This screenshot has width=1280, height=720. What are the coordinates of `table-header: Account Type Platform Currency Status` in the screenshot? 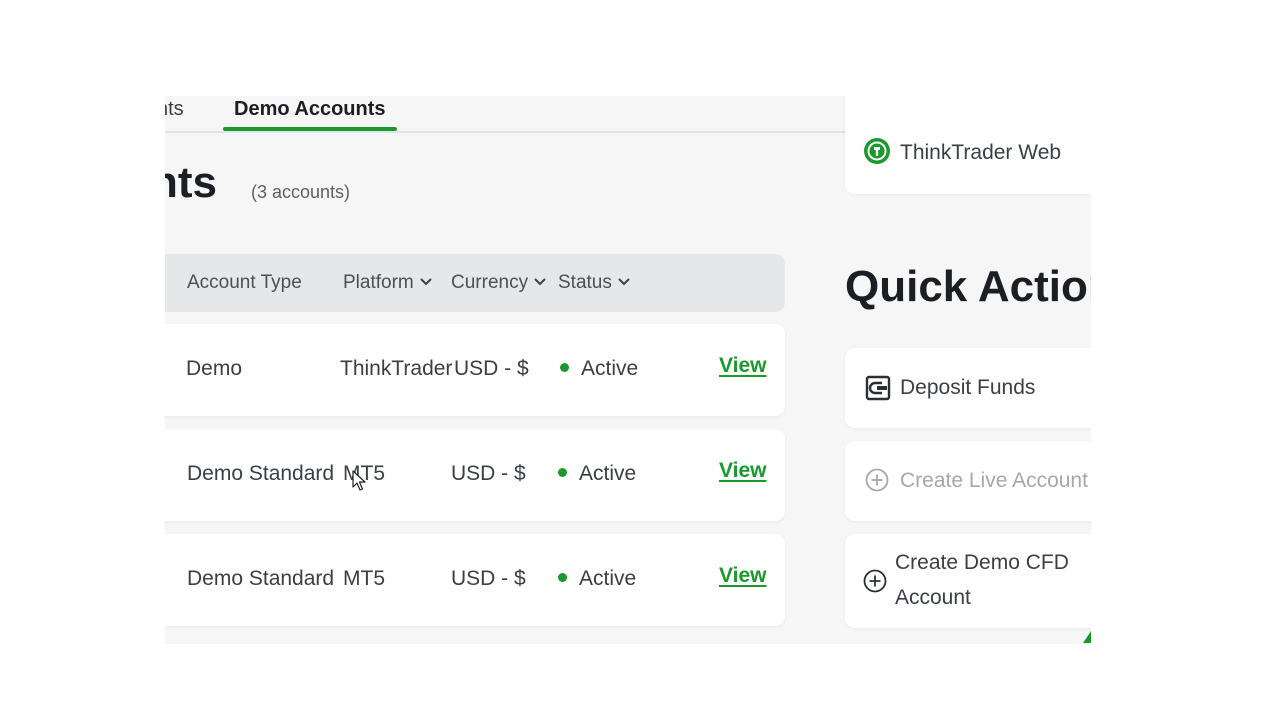 It's located at (475, 283).